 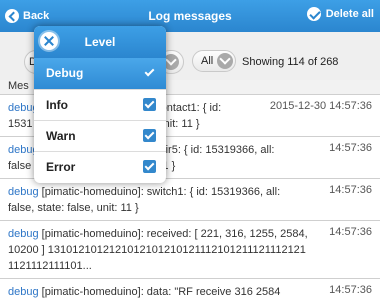 I want to click on option-label: Warn, so click(x=61, y=136).